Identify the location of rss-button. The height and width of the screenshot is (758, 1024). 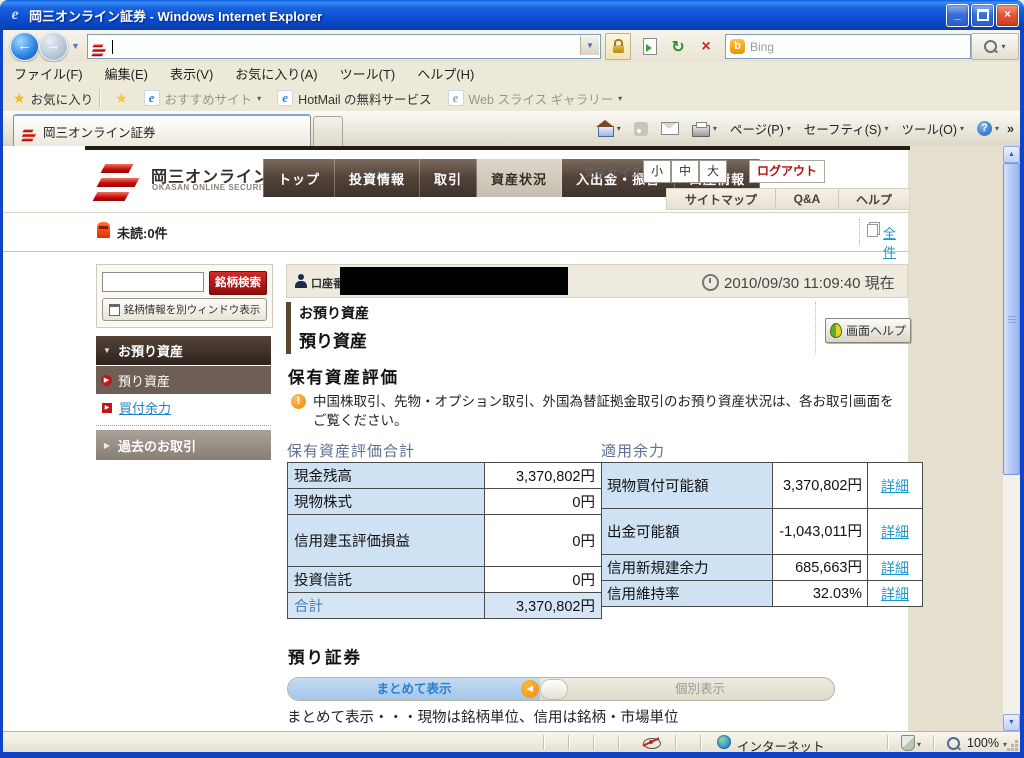
(641, 129).